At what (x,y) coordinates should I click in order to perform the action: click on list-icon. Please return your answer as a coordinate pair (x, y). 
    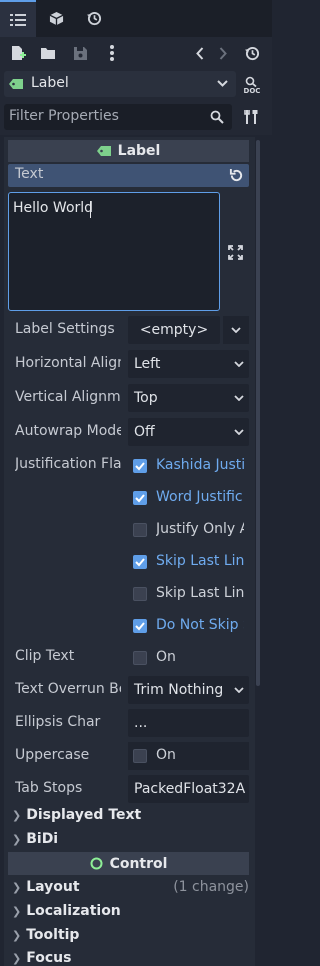
    Looking at the image, I should click on (18, 19).